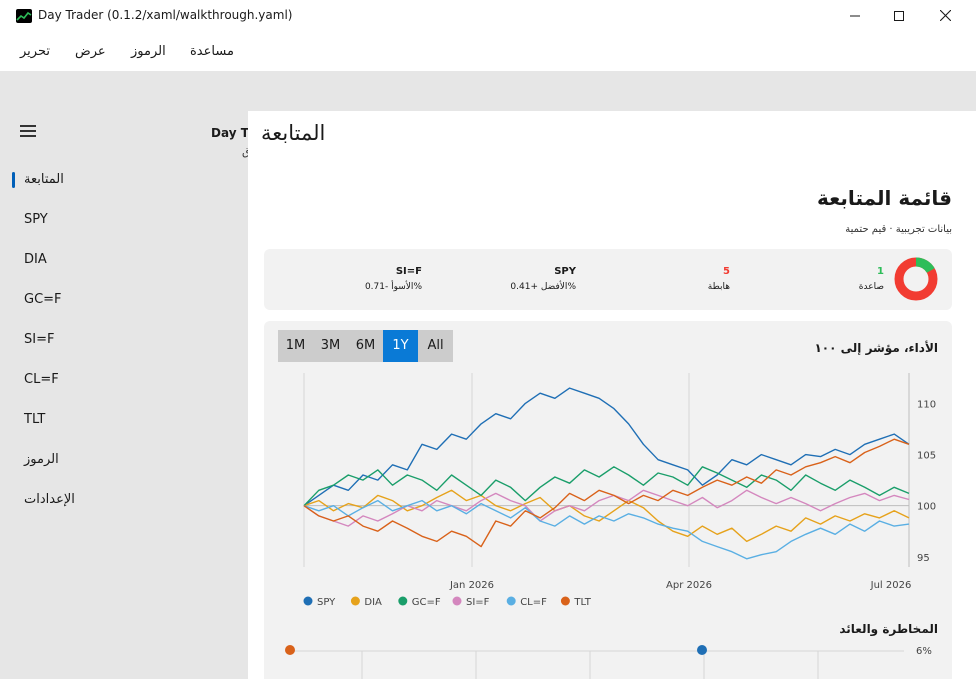  What do you see at coordinates (126, 220) in the screenshot?
I see `sidebar-item-spy: SPY` at bounding box center [126, 220].